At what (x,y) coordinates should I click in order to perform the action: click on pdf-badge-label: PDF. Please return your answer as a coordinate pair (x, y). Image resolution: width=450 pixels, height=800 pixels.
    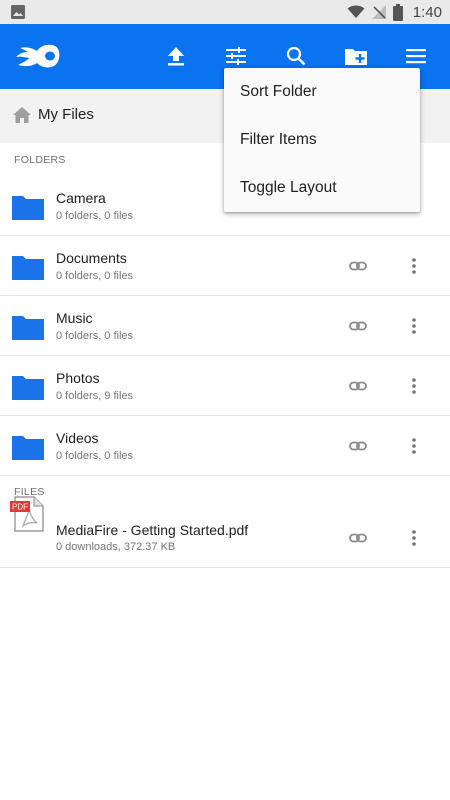
    Looking at the image, I should click on (20, 507).